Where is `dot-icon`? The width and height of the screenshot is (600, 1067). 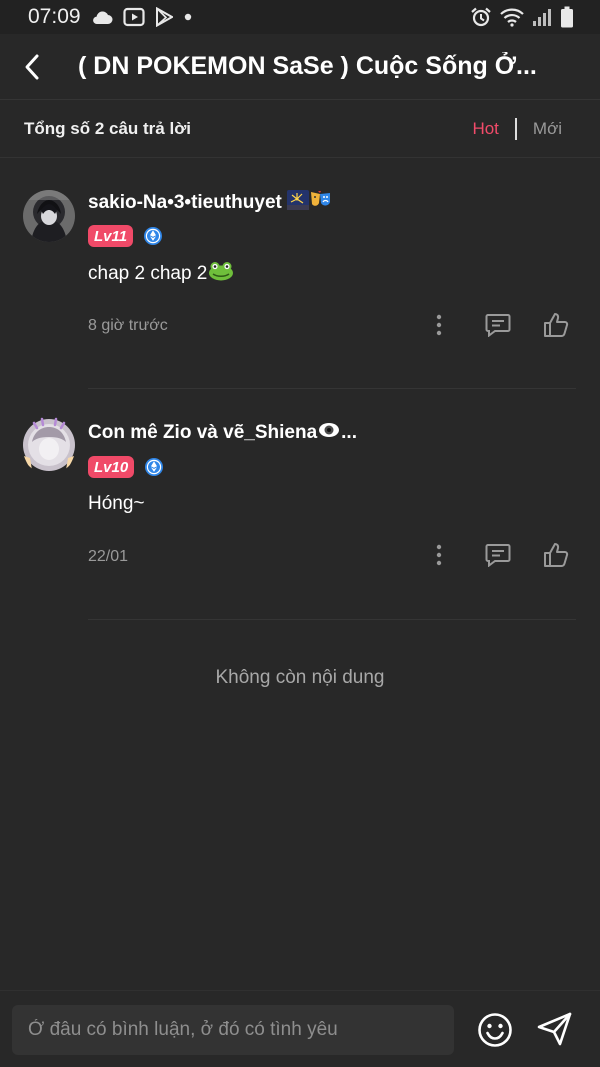
dot-icon is located at coordinates (188, 17).